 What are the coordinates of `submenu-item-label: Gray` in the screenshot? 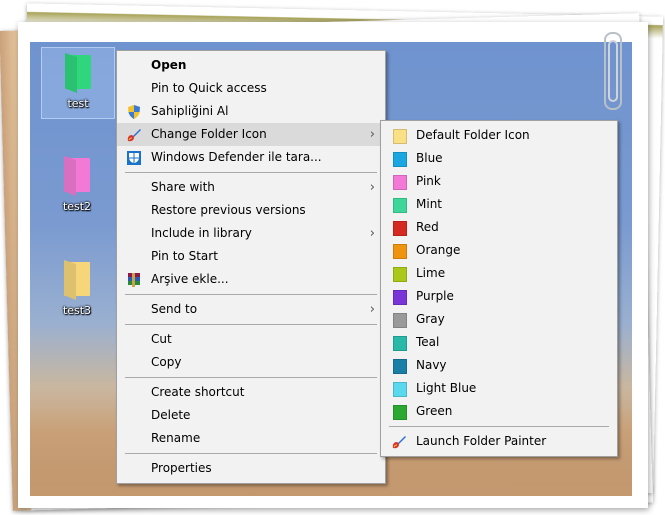 It's located at (430, 319).